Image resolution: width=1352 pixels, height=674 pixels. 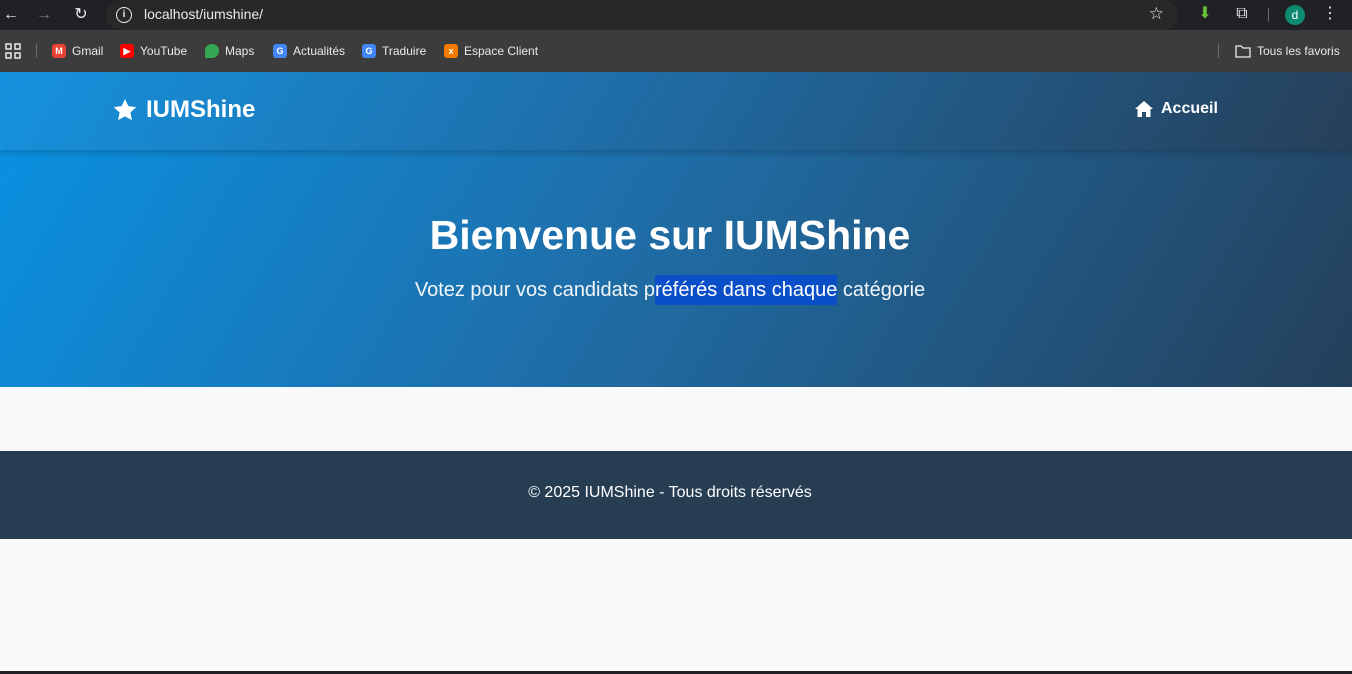 What do you see at coordinates (212, 51) in the screenshot?
I see `maps-icon` at bounding box center [212, 51].